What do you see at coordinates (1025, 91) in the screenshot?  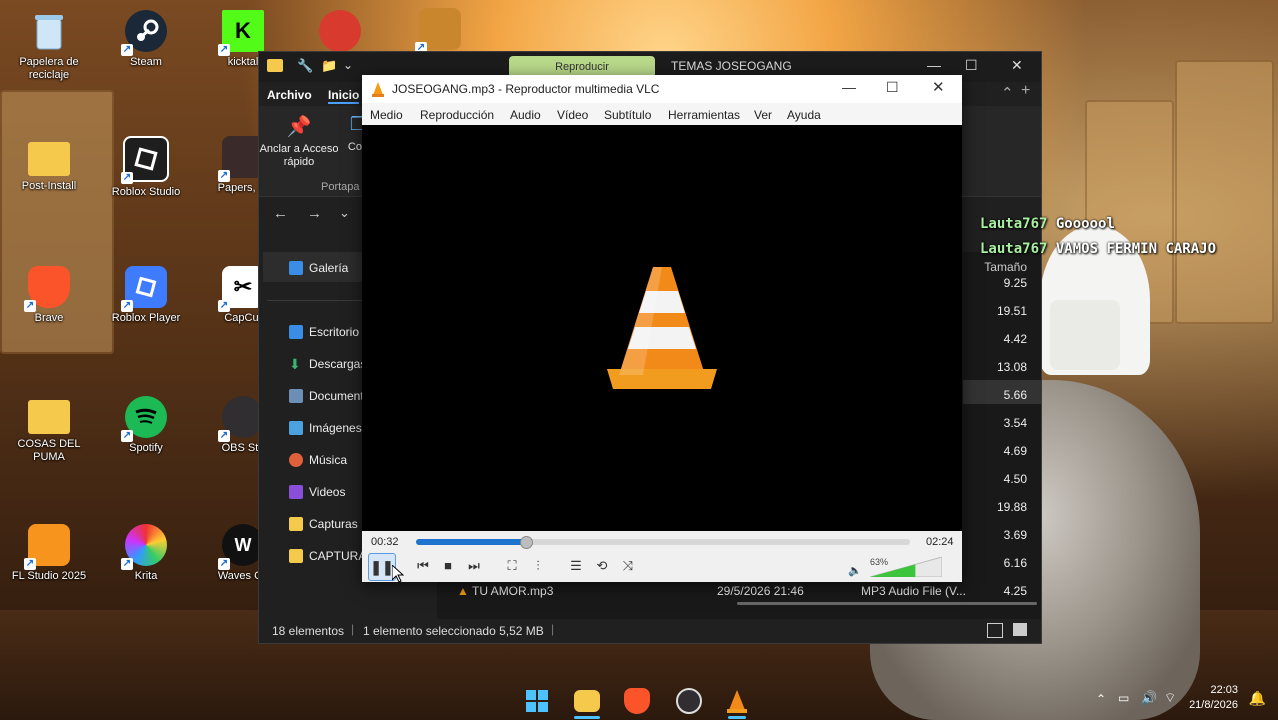 I see `add-icon: +` at bounding box center [1025, 91].